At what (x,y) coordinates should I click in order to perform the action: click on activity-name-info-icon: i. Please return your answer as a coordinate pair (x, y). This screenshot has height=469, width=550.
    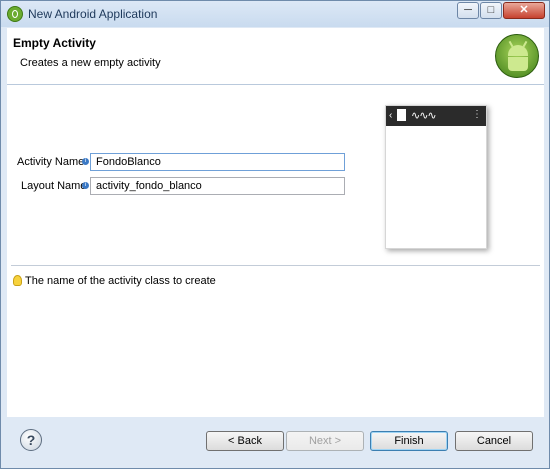
    Looking at the image, I should click on (85, 161).